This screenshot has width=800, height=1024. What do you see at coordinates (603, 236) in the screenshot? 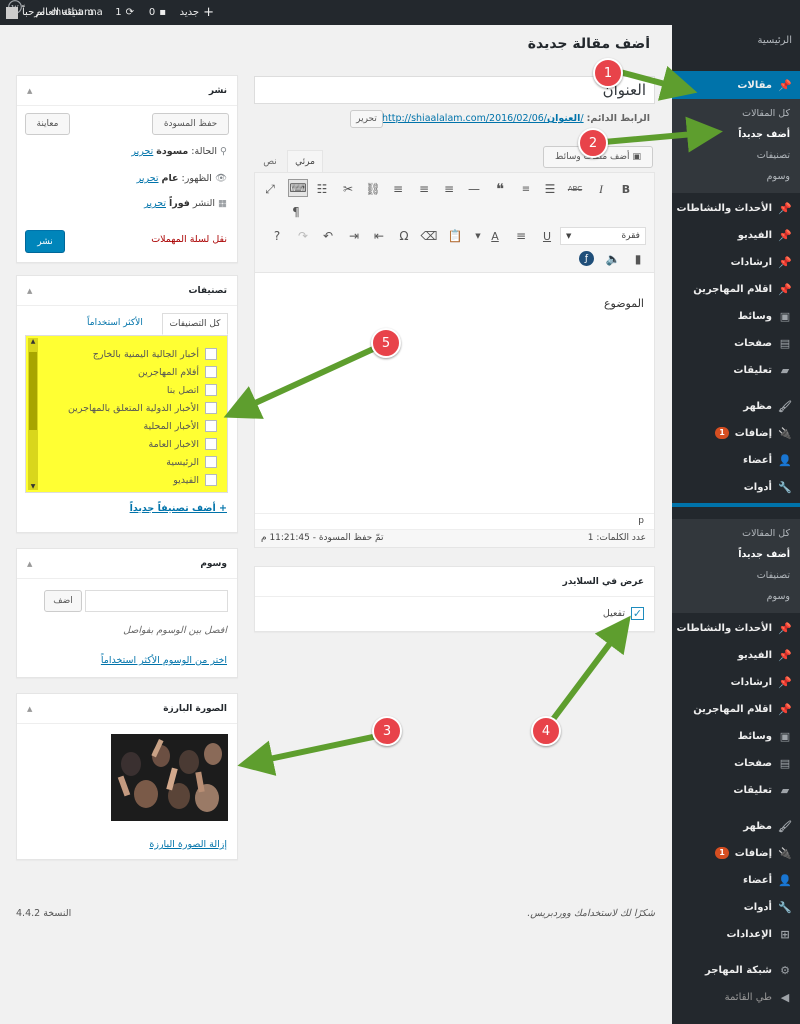
I see `format-select: فقرة ▼` at bounding box center [603, 236].